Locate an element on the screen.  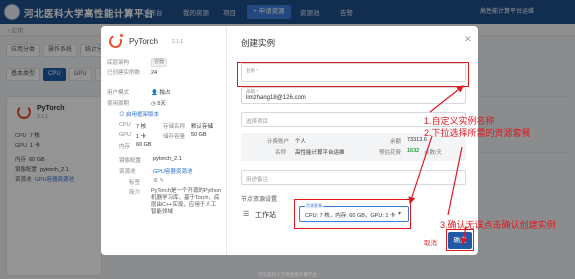
arrow-to-name-field is located at coordinates (446, 99).